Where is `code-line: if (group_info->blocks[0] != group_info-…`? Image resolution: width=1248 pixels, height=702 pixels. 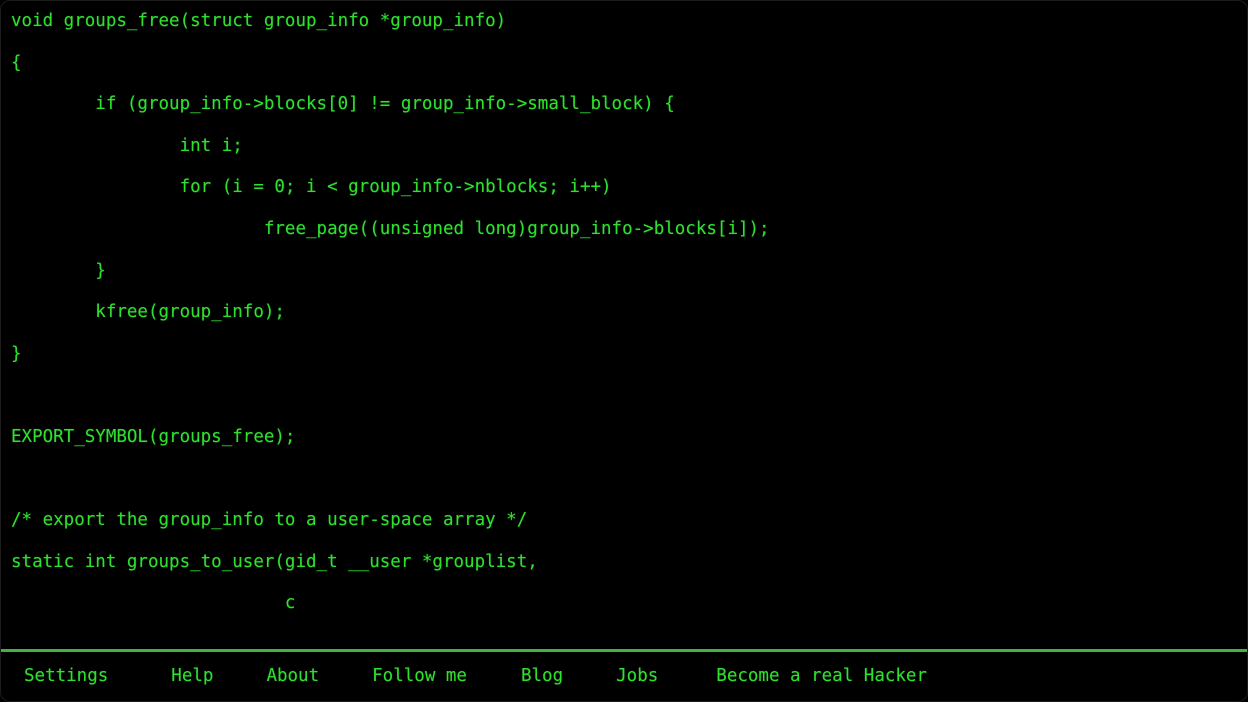
code-line: if (group_info->blocks[0] != group_info-… is located at coordinates (343, 104).